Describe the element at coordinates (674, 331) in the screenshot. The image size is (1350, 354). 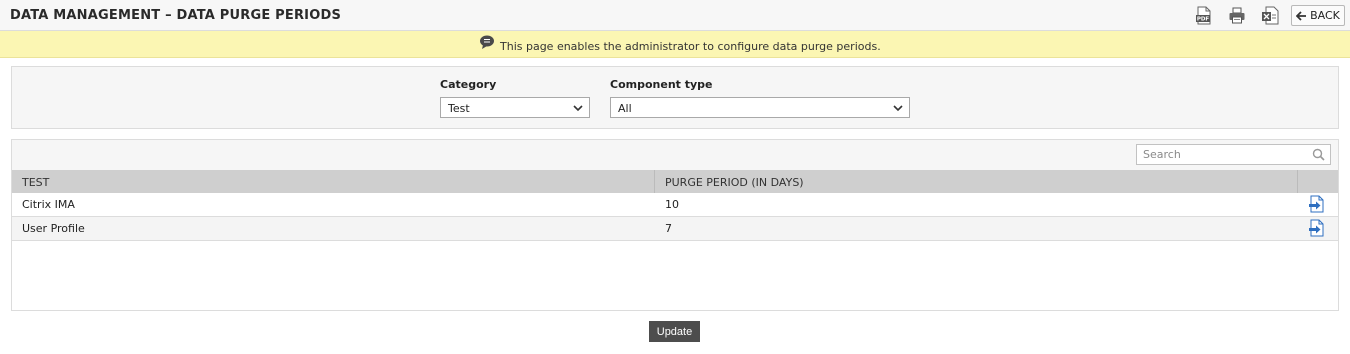
I see `update-button: Update` at that location.